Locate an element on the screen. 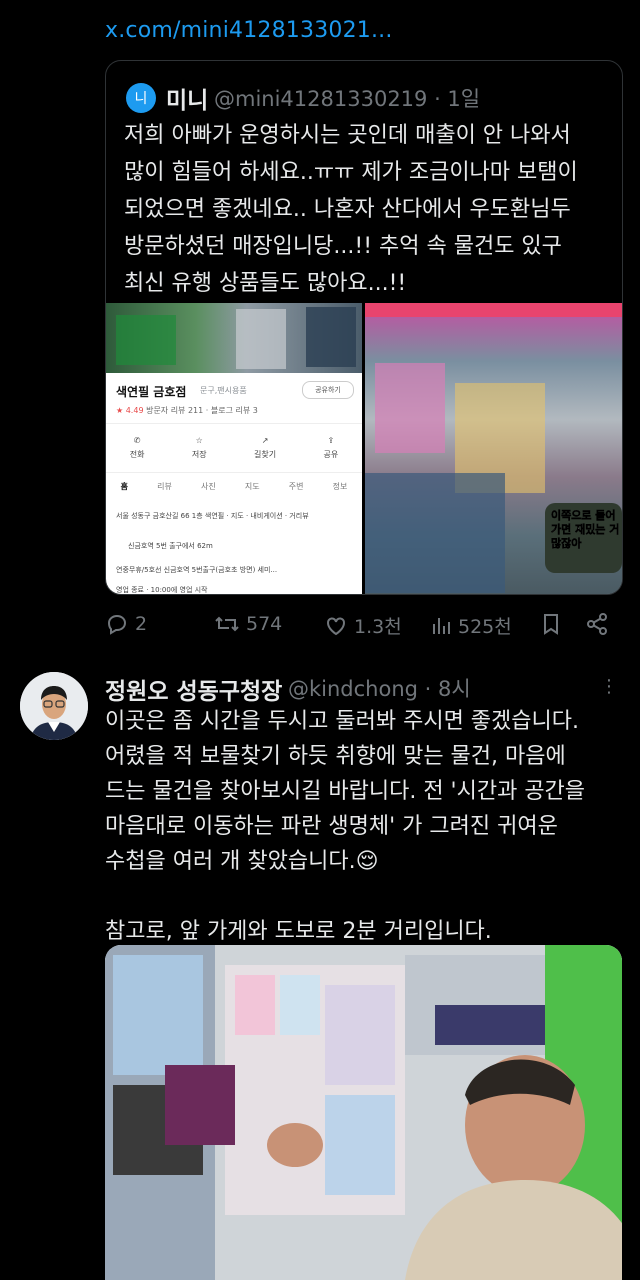  bookmark-button is located at coordinates (551, 624).